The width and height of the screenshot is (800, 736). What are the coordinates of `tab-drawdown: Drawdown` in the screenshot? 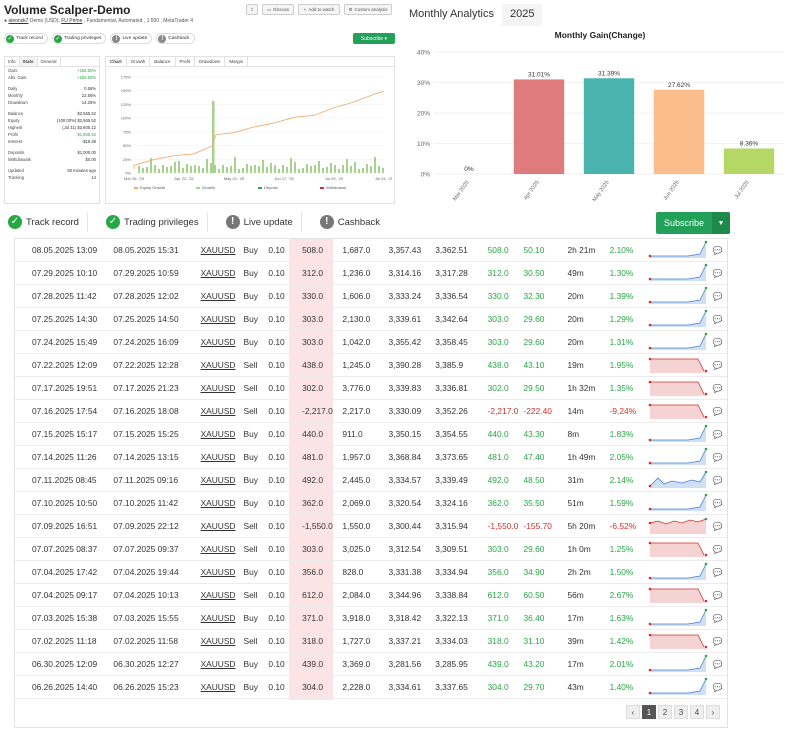 It's located at (210, 61).